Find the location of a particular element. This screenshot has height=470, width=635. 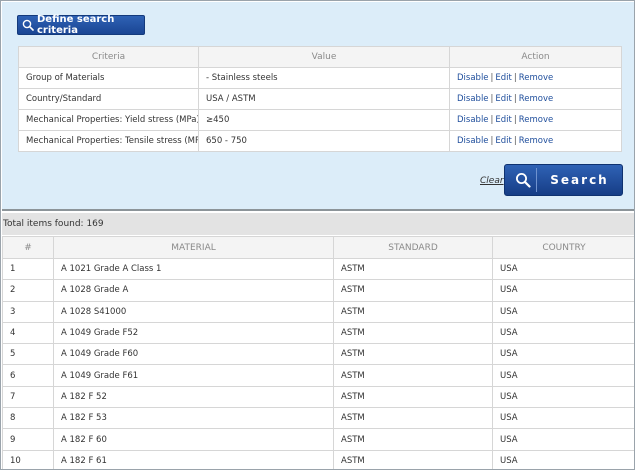

table-row: 9A 182 F 60 ASTM USA is located at coordinates (318, 439).